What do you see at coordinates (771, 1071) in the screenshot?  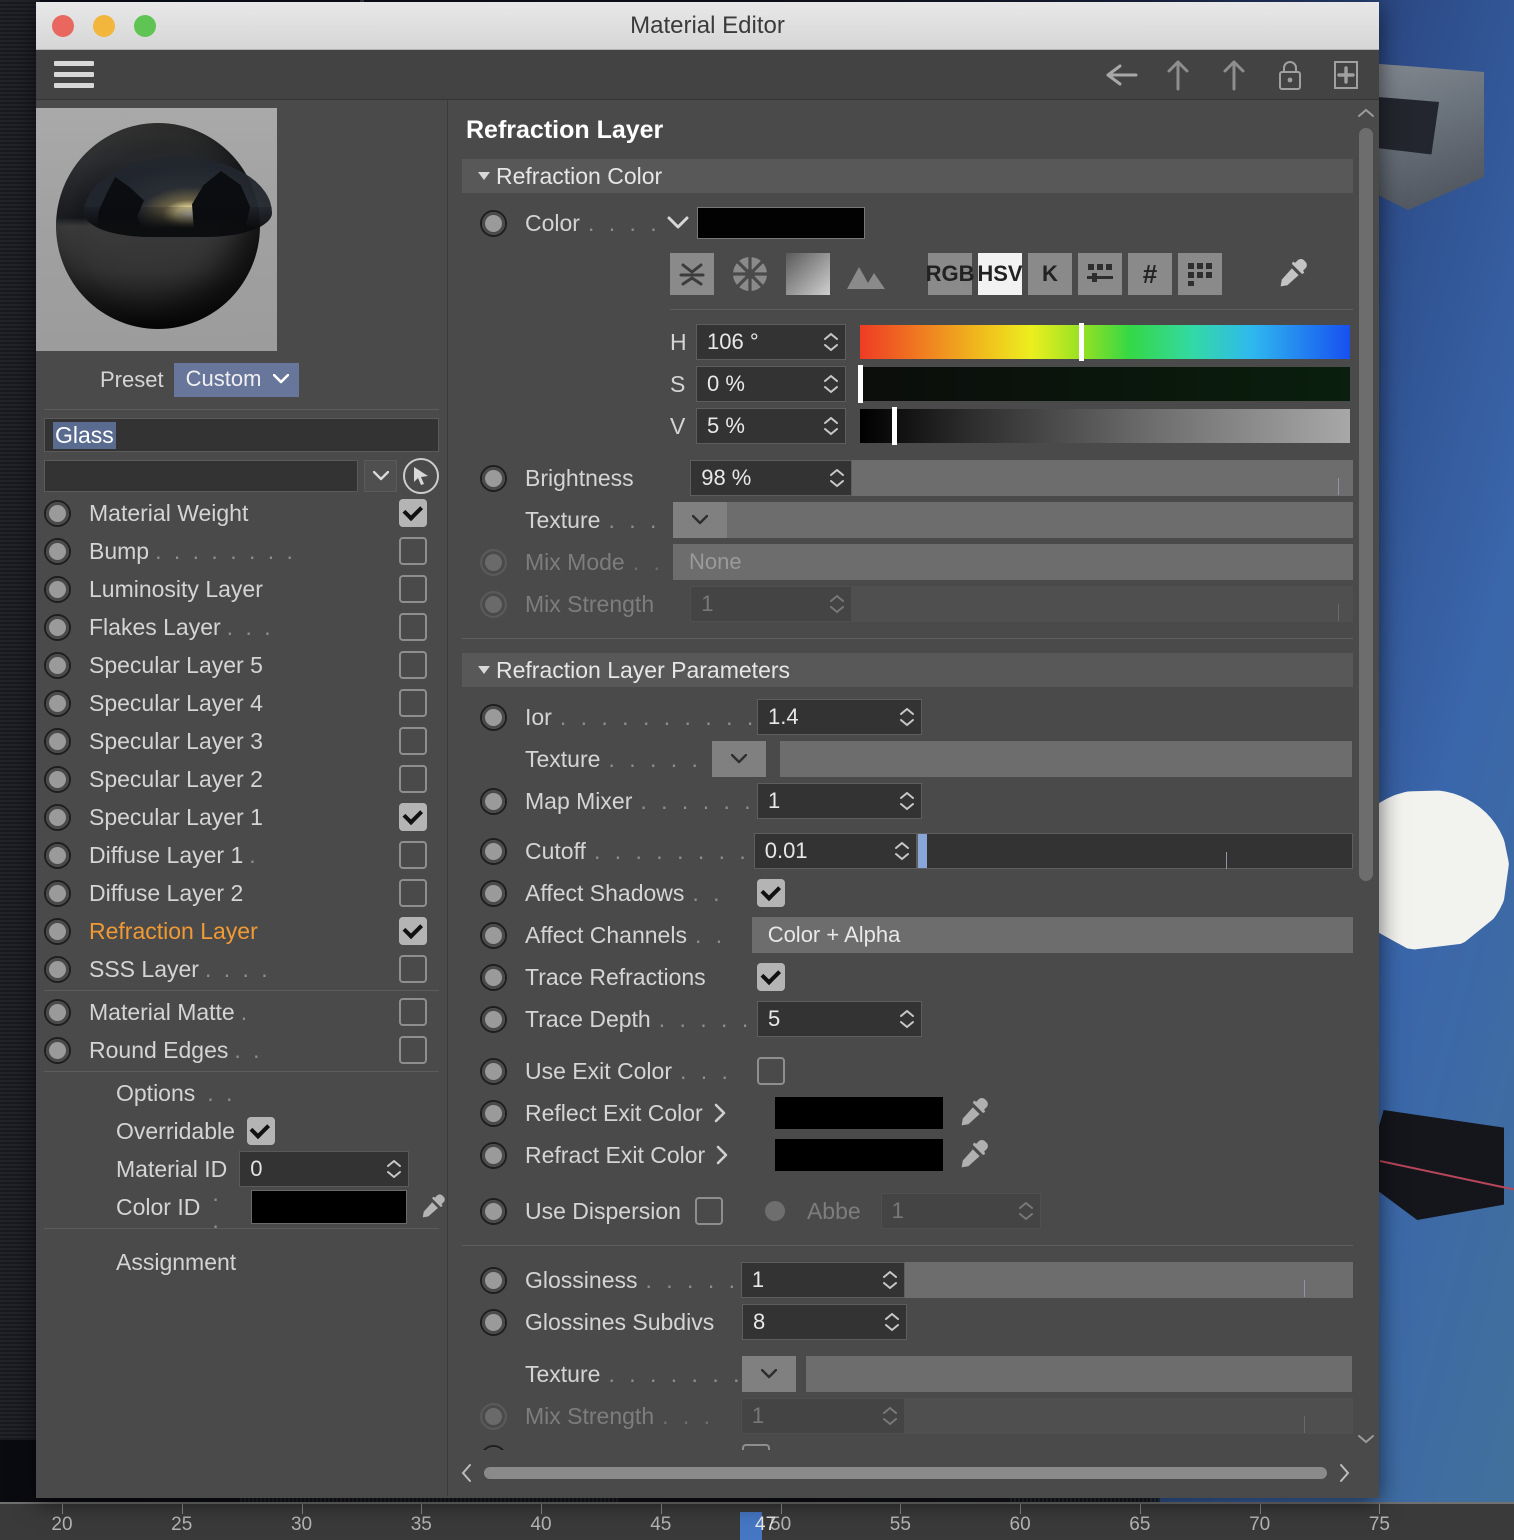 I see `use-exit-color-checkbox` at bounding box center [771, 1071].